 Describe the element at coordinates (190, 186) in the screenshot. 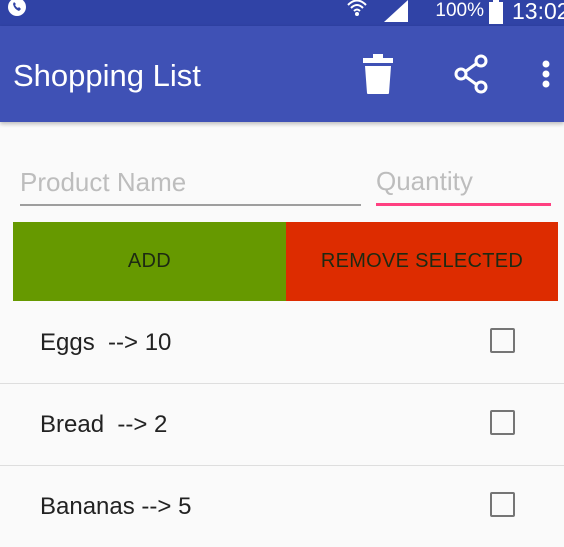

I see `product-name-input` at that location.